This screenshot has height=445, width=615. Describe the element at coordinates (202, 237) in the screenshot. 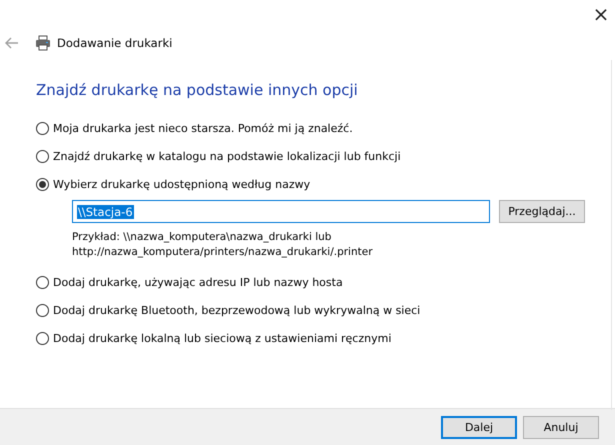

I see `example-text: Przykład: \\nazwa_komputera\nazwa_drukarki lub` at that location.